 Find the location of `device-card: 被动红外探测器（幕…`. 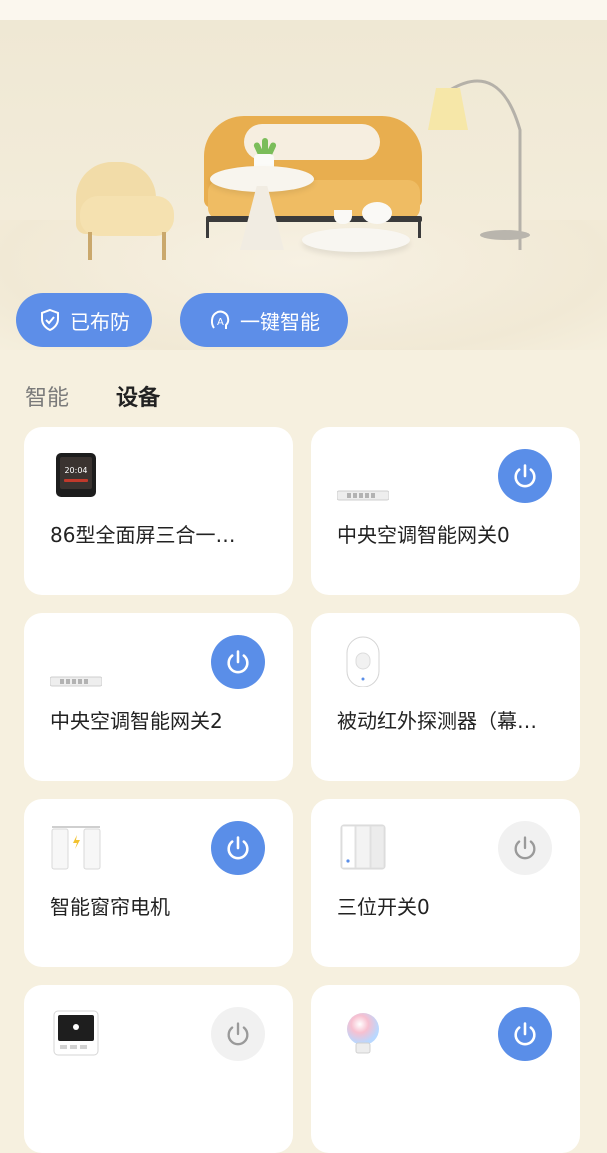

device-card: 被动红外探测器（幕… is located at coordinates (445, 697).